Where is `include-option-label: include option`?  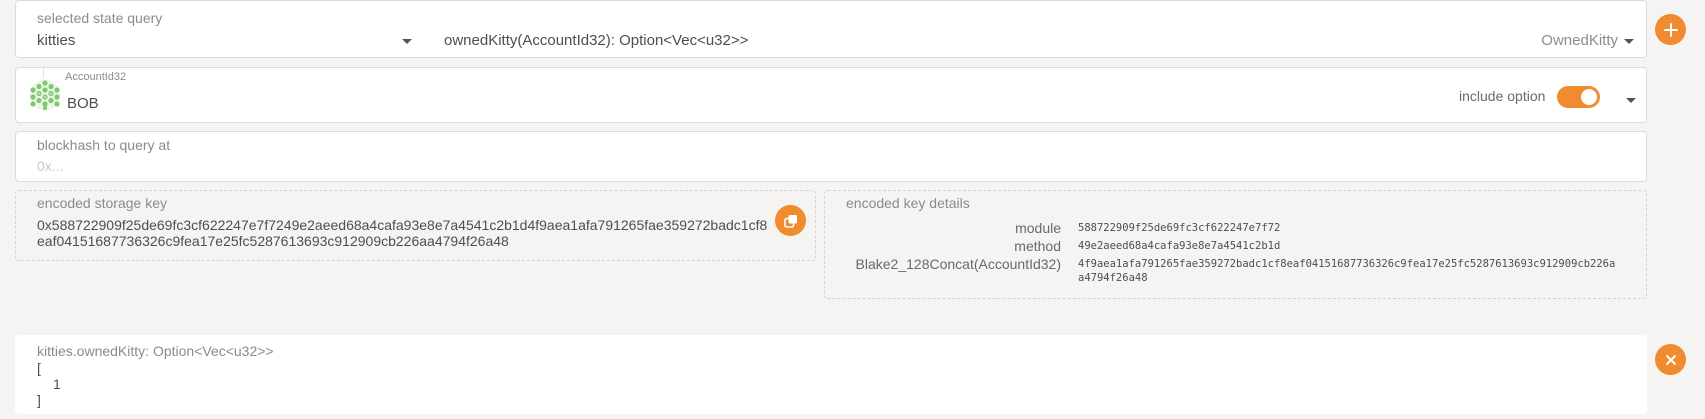
include-option-label: include option is located at coordinates (1502, 96).